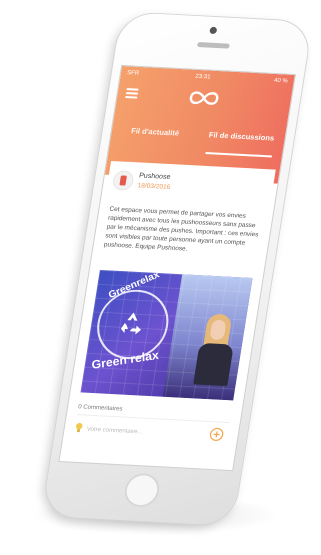  Describe the element at coordinates (132, 93) in the screenshot. I see `hamburger-menu-icon` at that location.